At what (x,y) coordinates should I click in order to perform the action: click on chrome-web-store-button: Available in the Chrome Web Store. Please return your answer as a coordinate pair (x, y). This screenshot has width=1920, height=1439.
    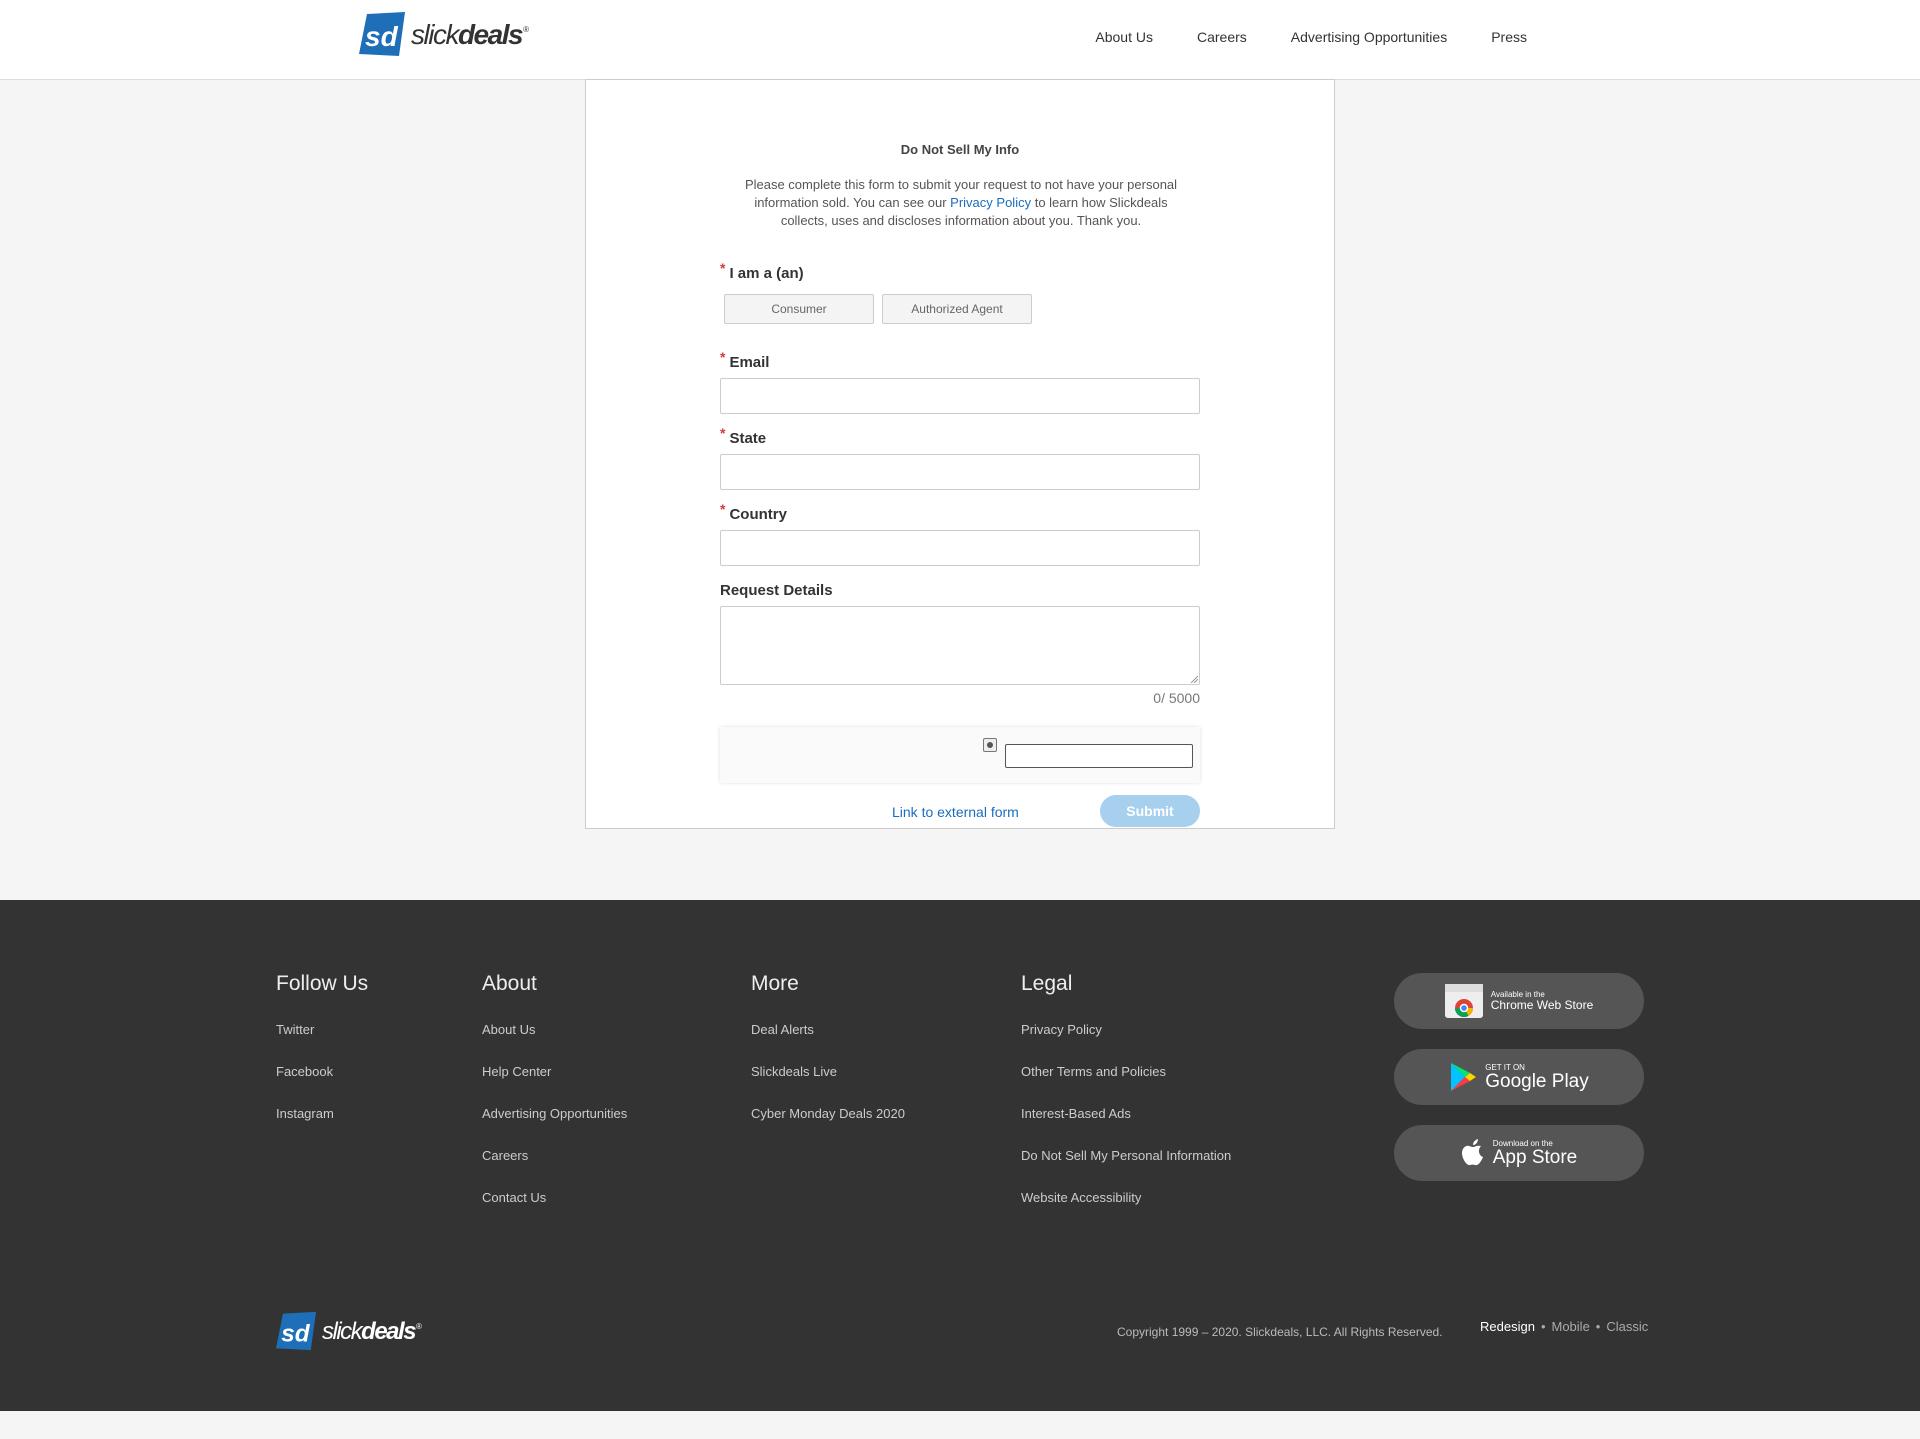
    Looking at the image, I should click on (1519, 1001).